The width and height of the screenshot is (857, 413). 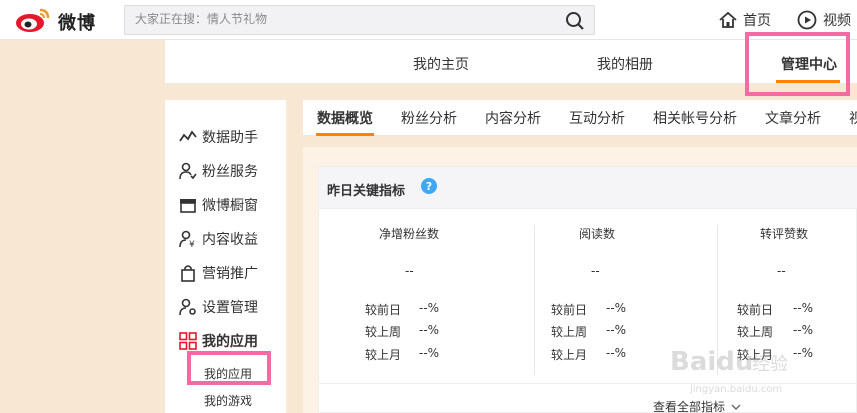 I want to click on sidebar-item-label: 微博橱窗, so click(x=230, y=206).